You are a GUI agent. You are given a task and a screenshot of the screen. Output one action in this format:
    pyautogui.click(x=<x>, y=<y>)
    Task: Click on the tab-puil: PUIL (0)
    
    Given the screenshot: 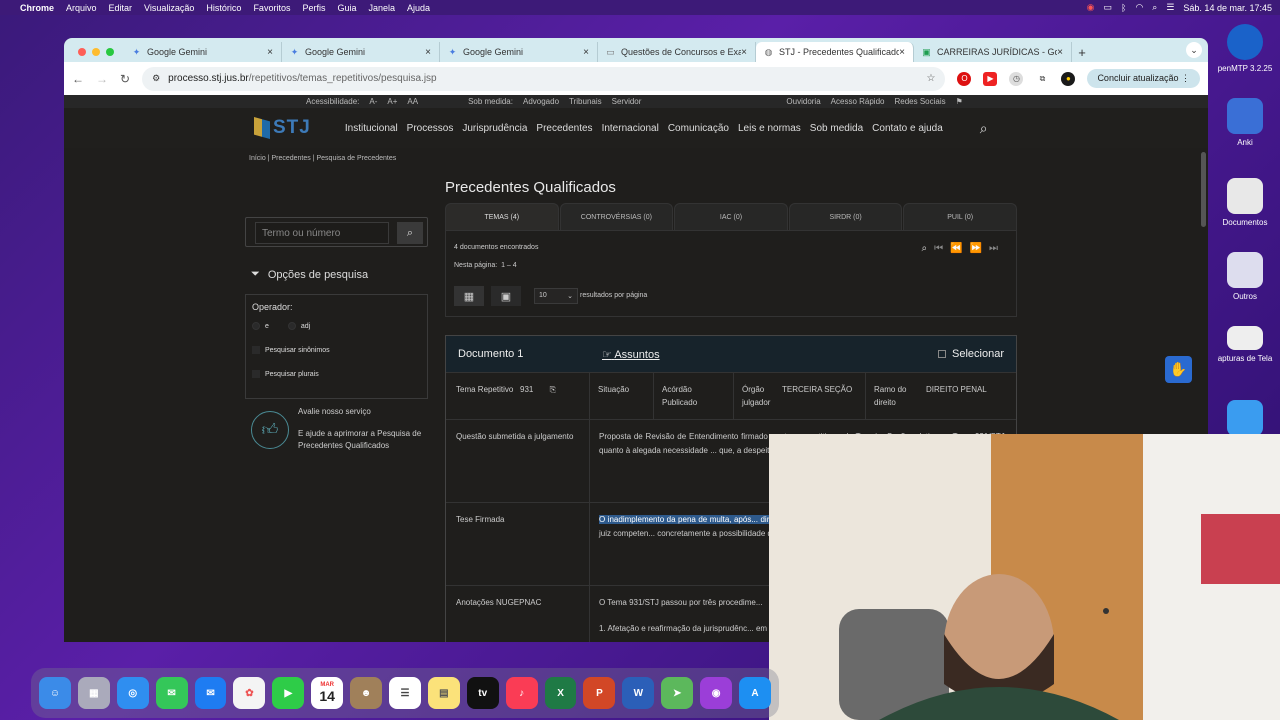 What is the action you would take?
    pyautogui.click(x=960, y=216)
    